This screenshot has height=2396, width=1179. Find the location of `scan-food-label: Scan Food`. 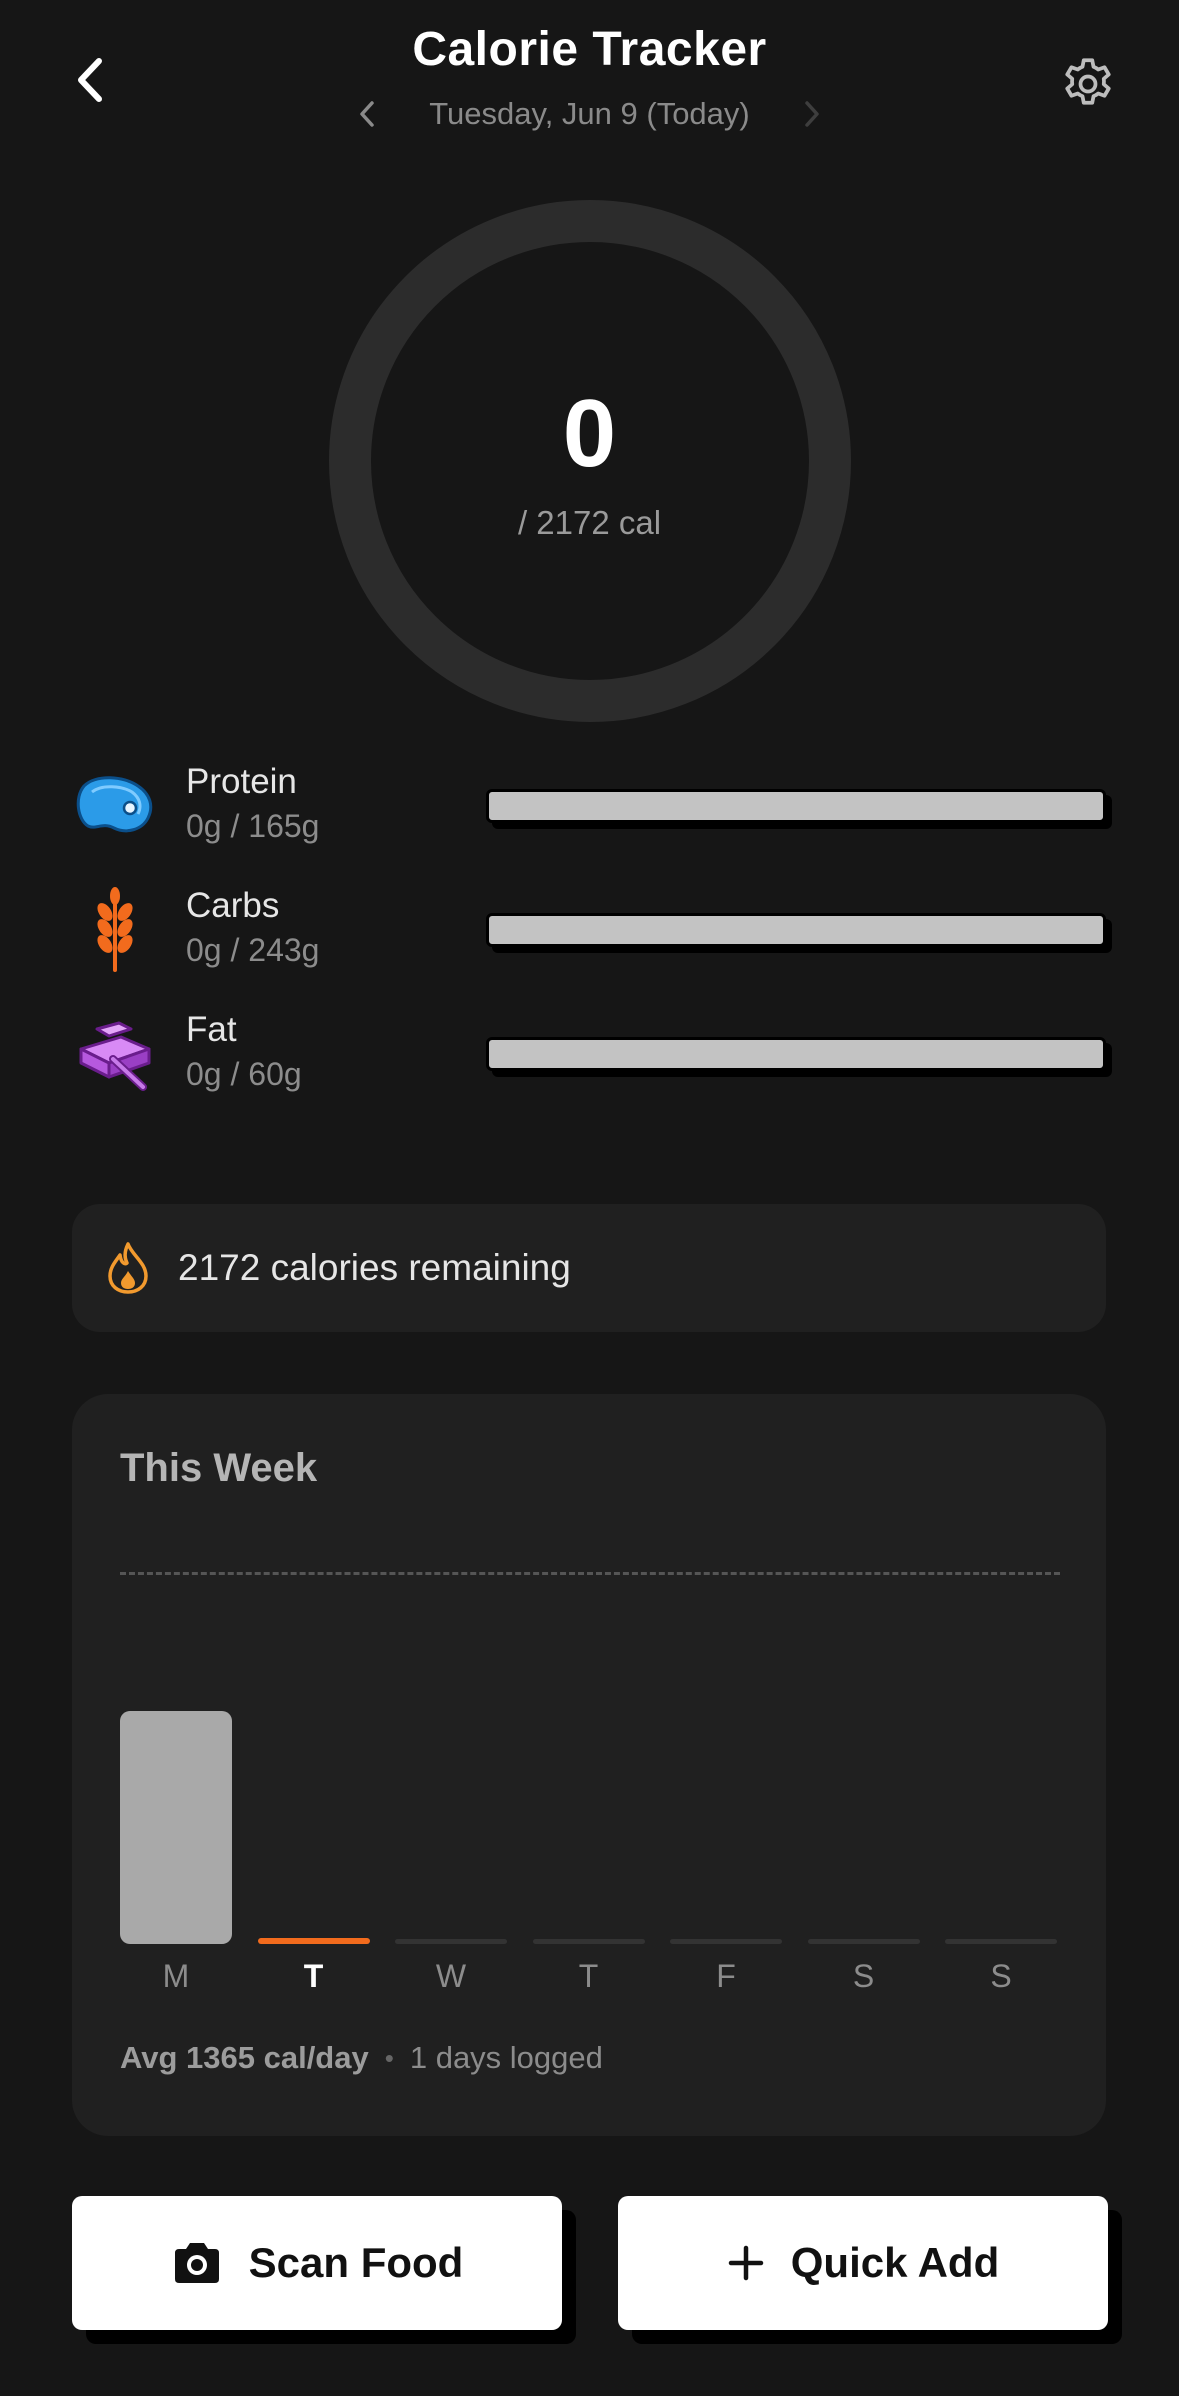

scan-food-label: Scan Food is located at coordinates (356, 2262).